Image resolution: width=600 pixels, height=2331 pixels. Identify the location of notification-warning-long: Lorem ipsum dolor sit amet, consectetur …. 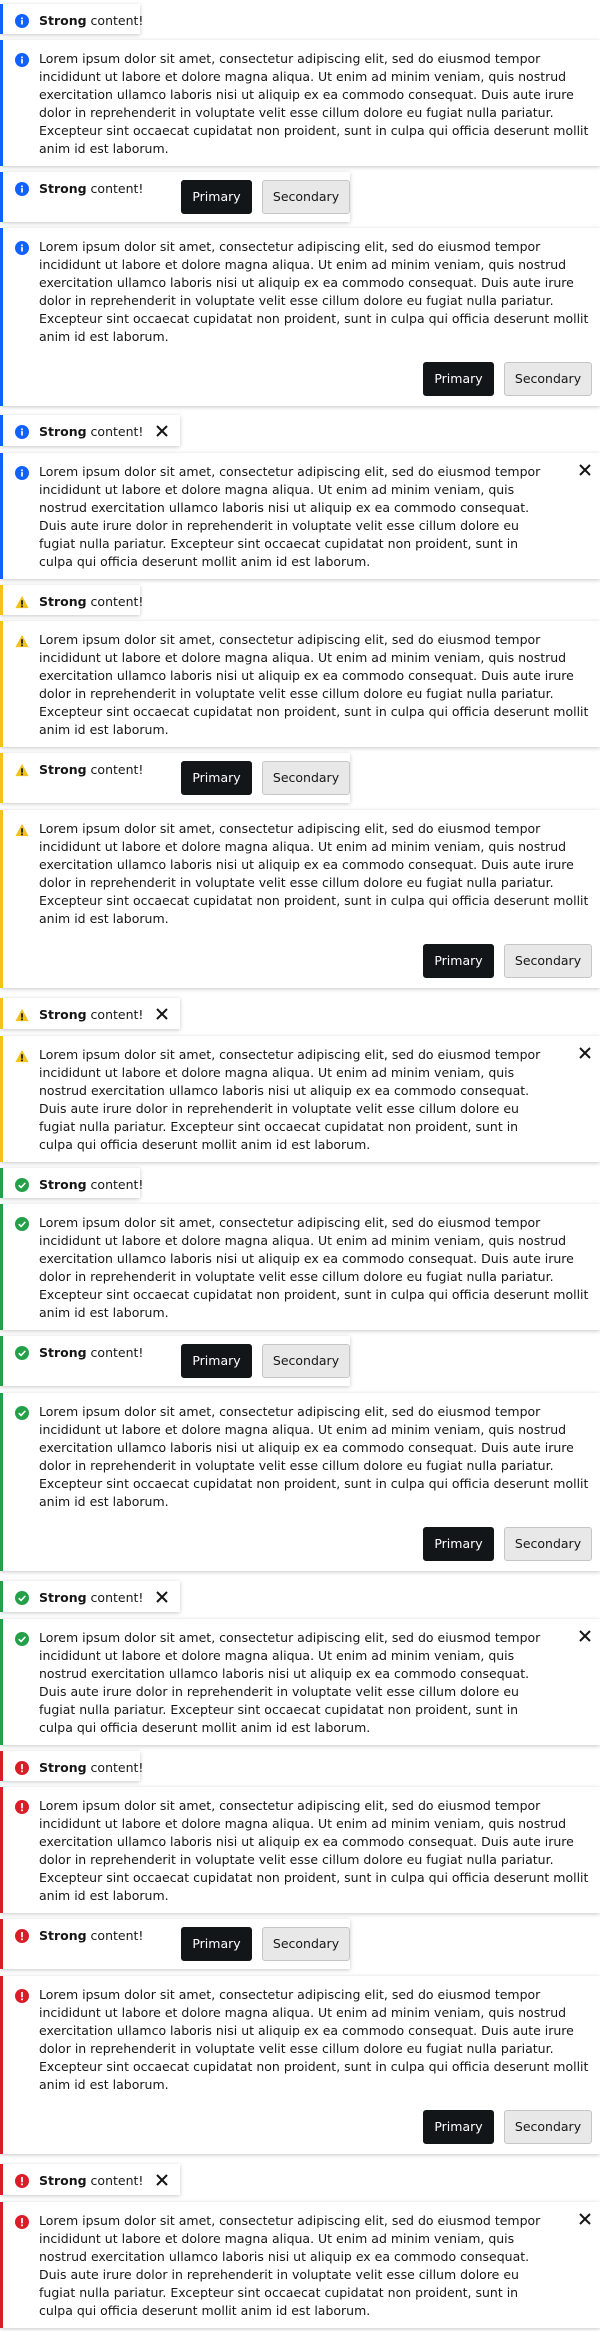
(300, 684).